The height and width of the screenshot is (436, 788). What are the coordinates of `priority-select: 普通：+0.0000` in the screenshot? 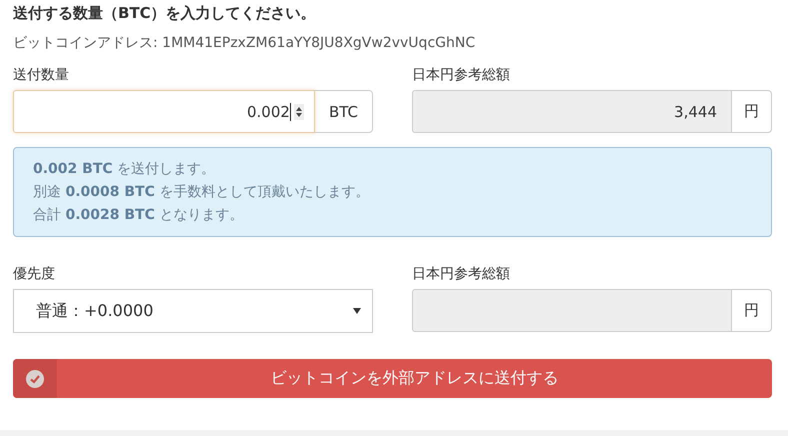 It's located at (193, 311).